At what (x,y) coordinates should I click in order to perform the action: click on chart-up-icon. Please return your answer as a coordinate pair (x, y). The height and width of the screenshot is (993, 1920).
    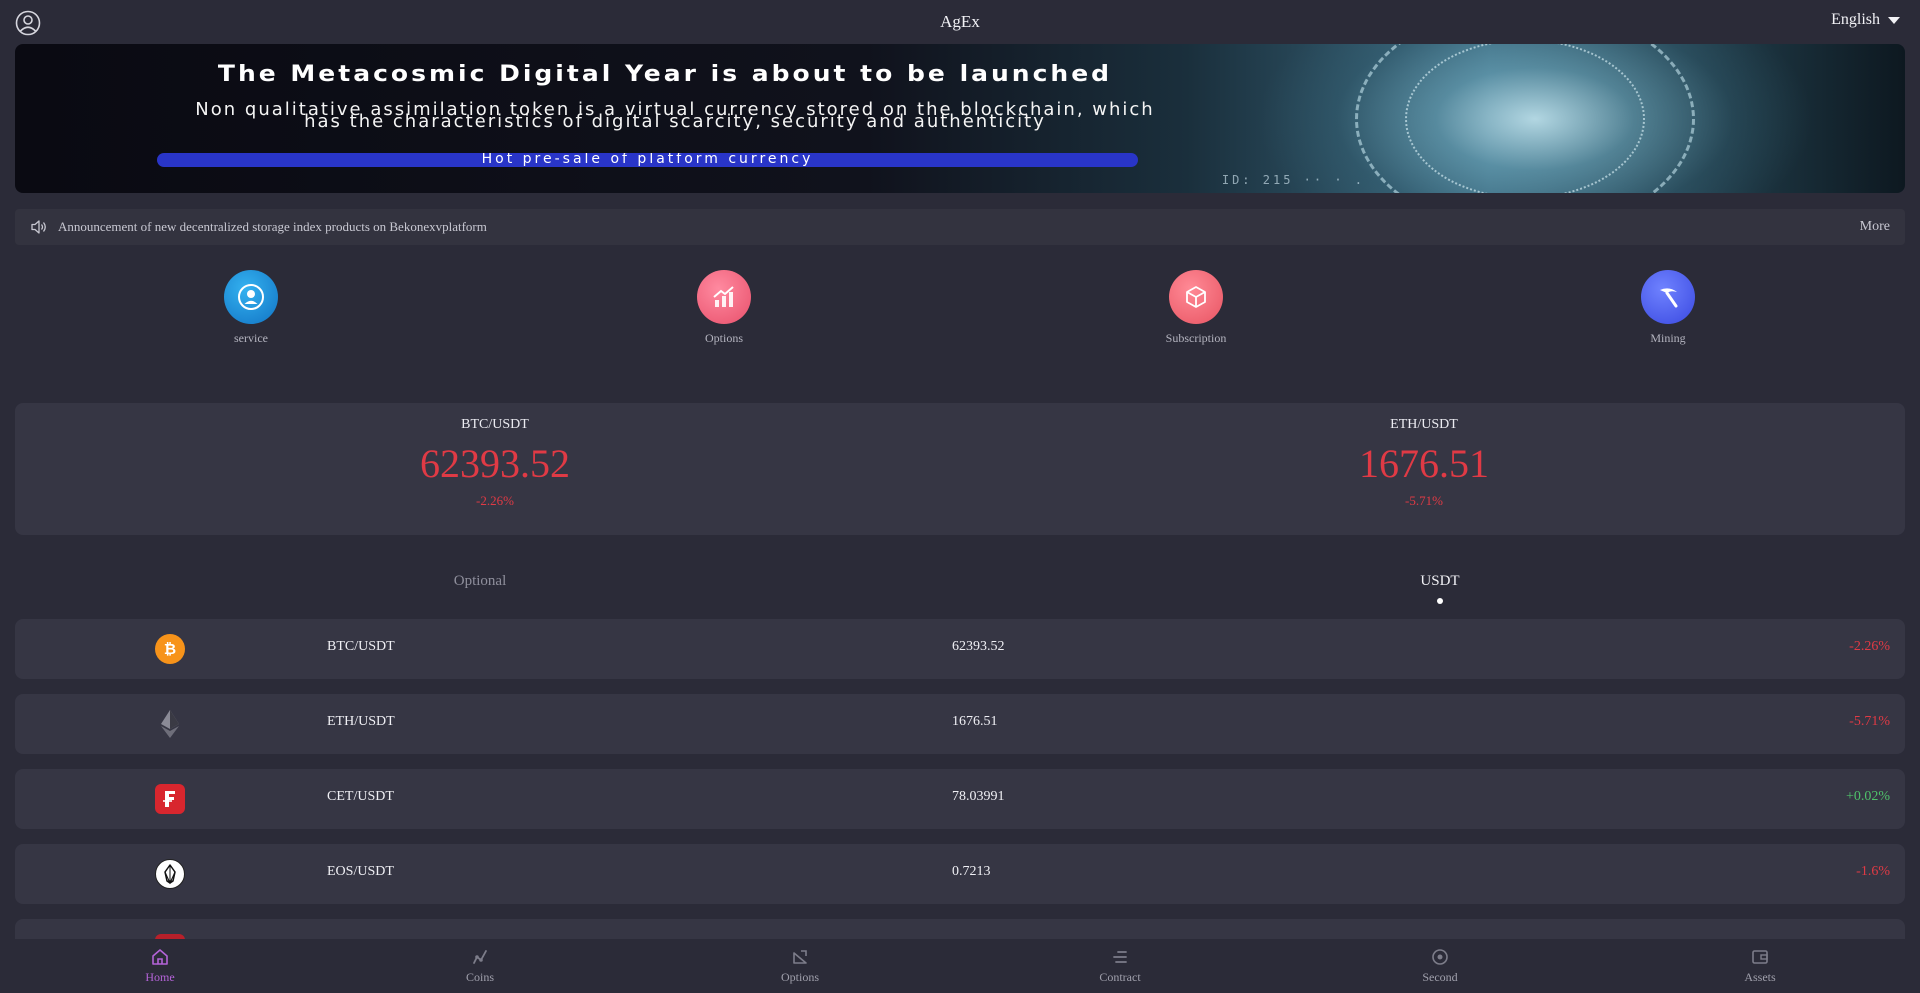
    Looking at the image, I should click on (724, 297).